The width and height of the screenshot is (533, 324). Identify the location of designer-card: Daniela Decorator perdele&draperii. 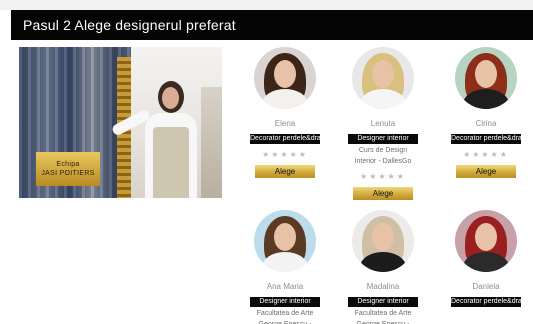
(492, 258).